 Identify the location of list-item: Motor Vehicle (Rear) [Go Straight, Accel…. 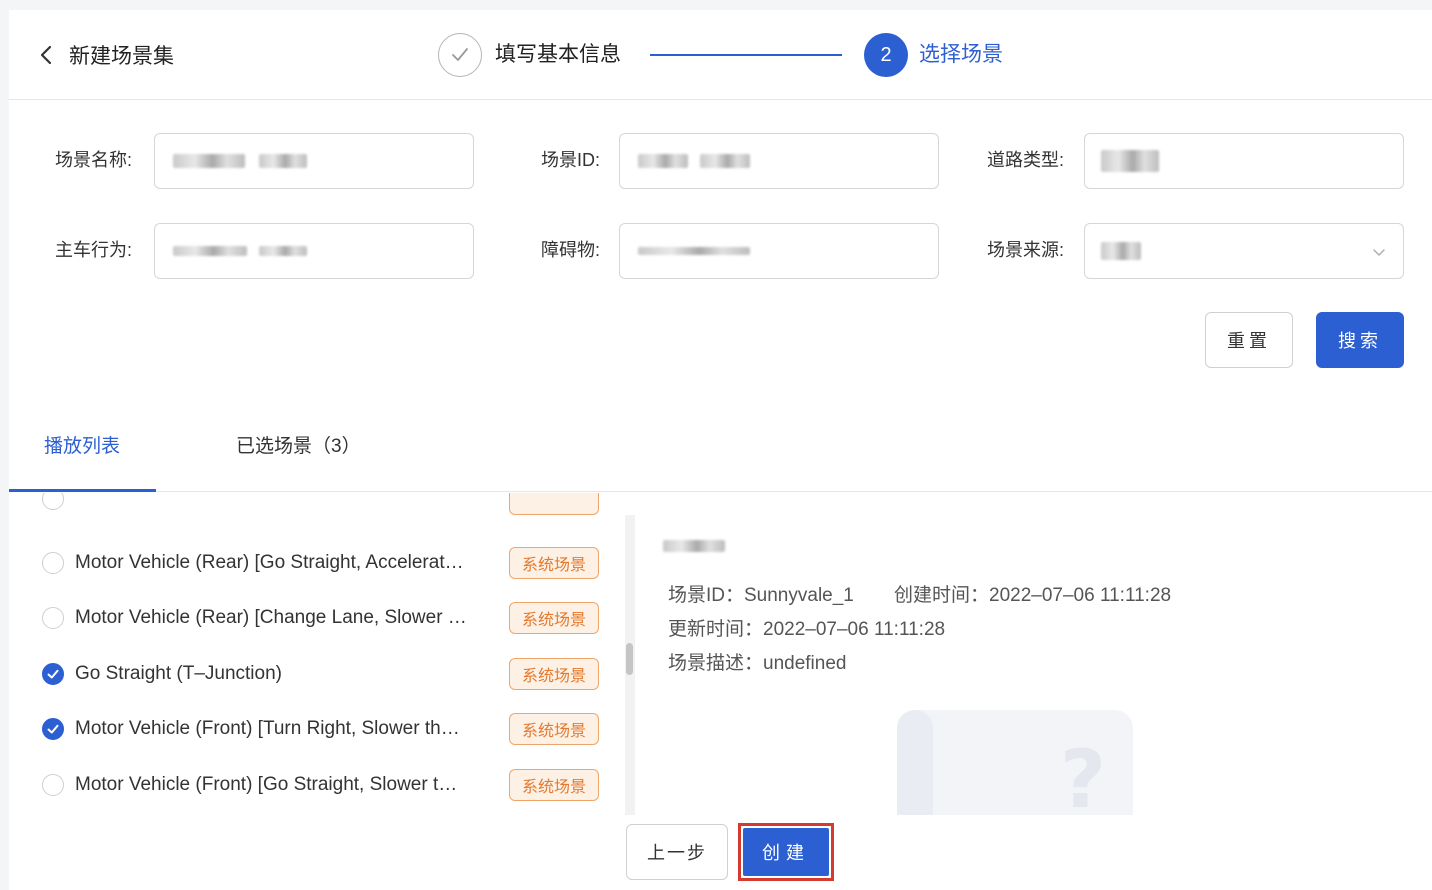
(309, 563).